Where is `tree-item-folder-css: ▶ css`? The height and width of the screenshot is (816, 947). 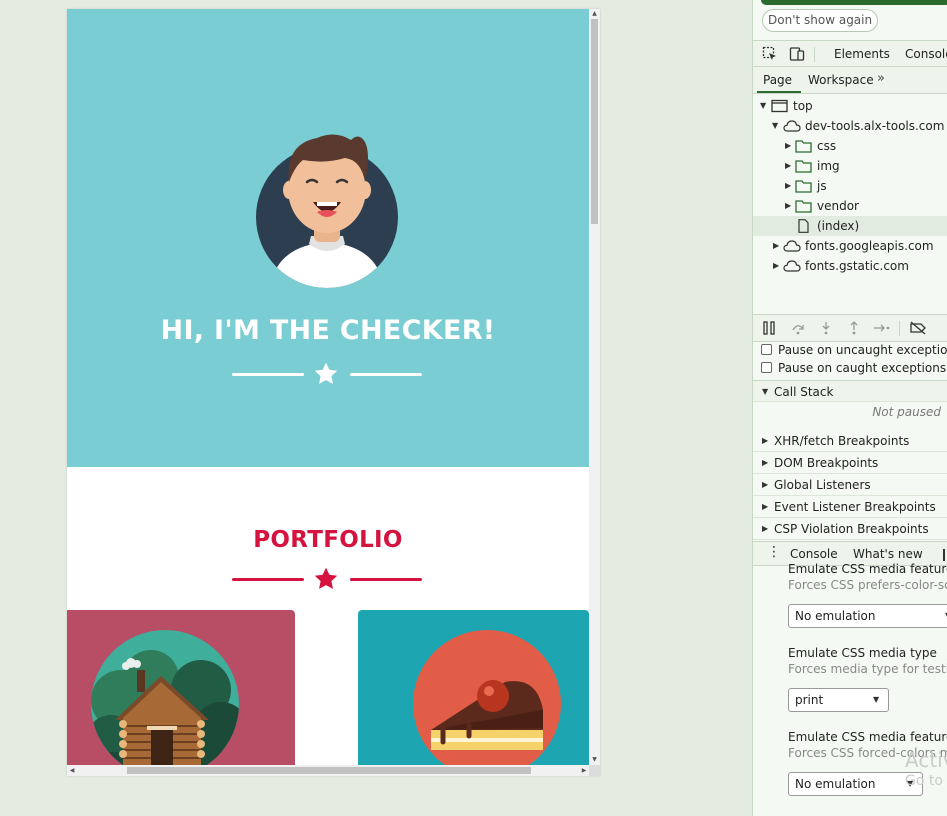
tree-item-folder-css: ▶ css is located at coordinates (850, 146).